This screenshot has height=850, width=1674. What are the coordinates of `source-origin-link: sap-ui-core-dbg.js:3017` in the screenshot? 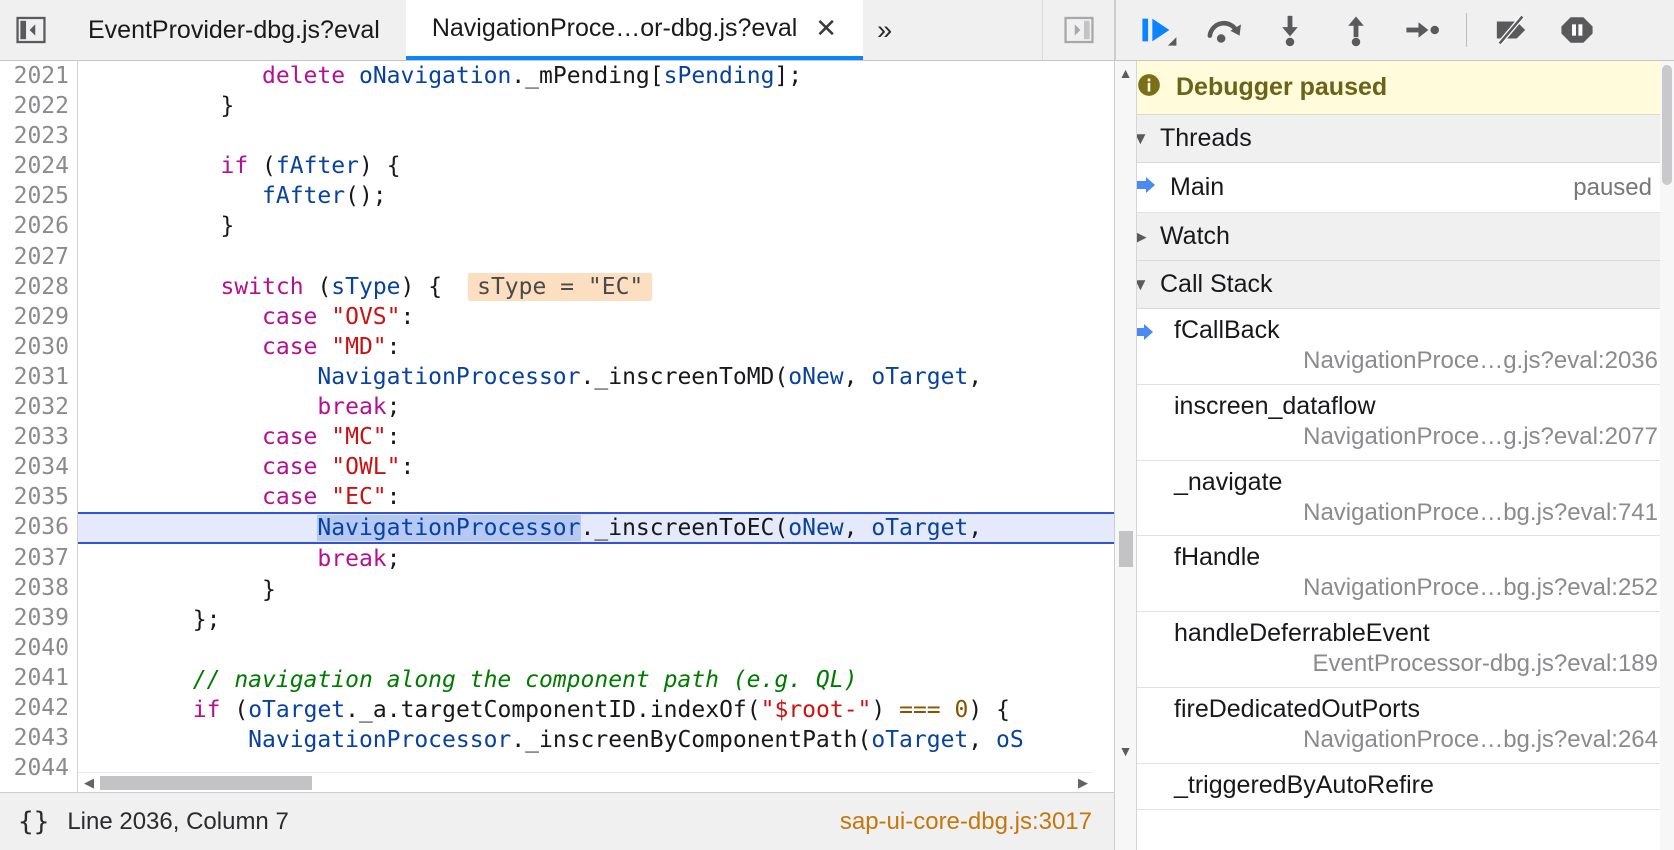 It's located at (966, 822).